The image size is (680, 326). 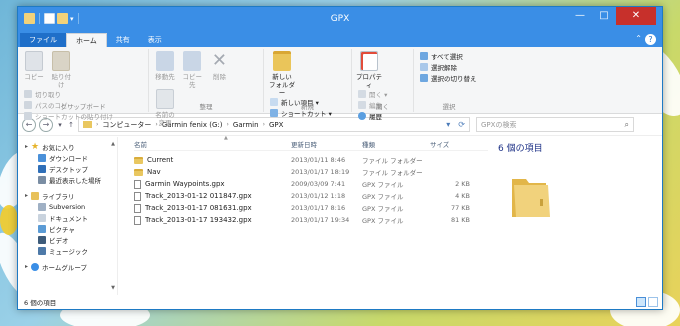 What do you see at coordinates (67, 250) in the screenshot?
I see `nav-item-music: ミュージック` at bounding box center [67, 250].